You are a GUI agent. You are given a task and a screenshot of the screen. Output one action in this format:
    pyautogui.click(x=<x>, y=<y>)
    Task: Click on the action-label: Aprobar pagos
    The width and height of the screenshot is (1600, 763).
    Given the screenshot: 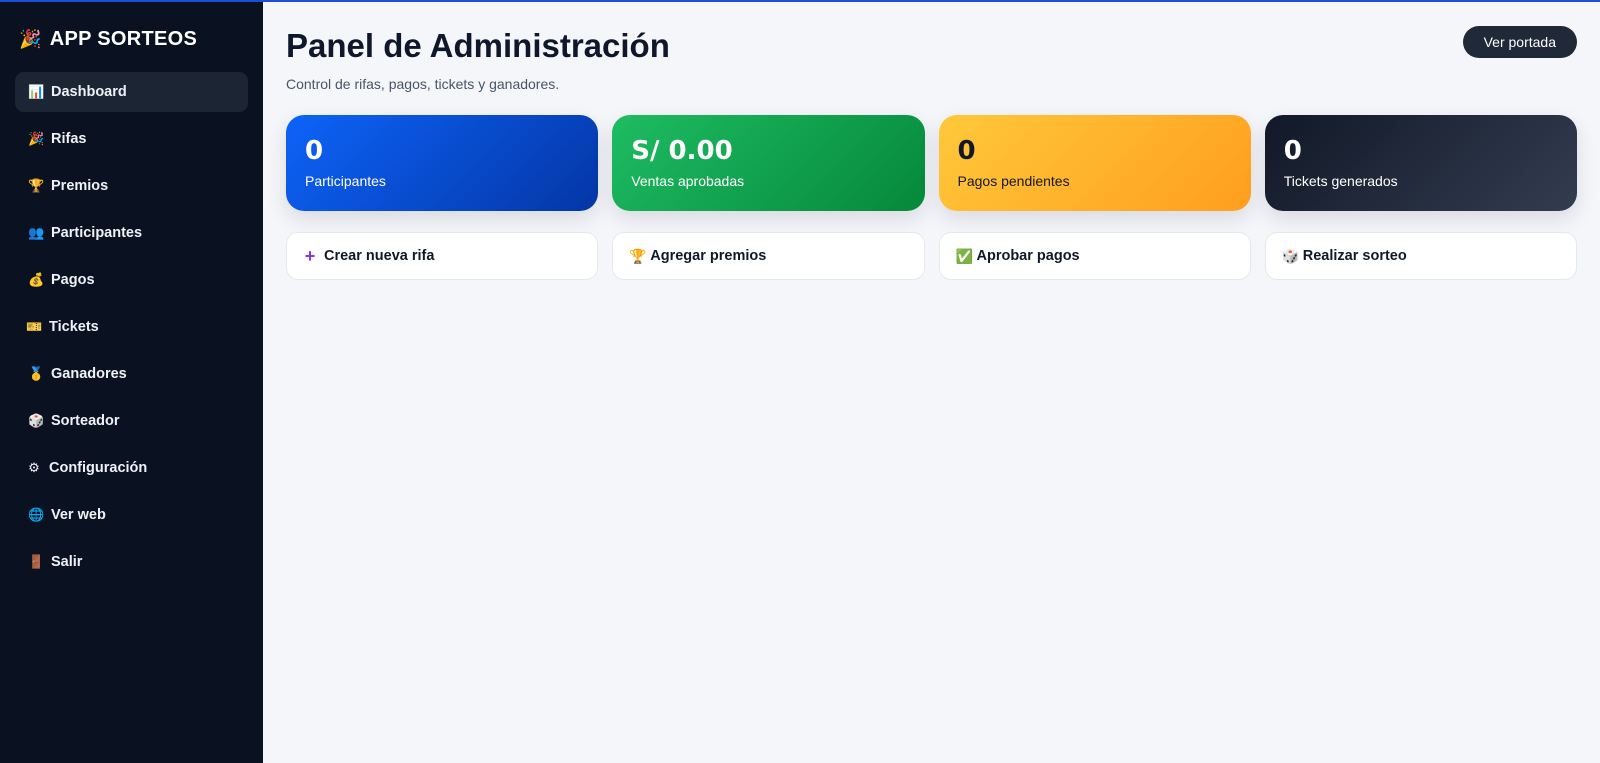 What is the action you would take?
    pyautogui.click(x=1028, y=256)
    